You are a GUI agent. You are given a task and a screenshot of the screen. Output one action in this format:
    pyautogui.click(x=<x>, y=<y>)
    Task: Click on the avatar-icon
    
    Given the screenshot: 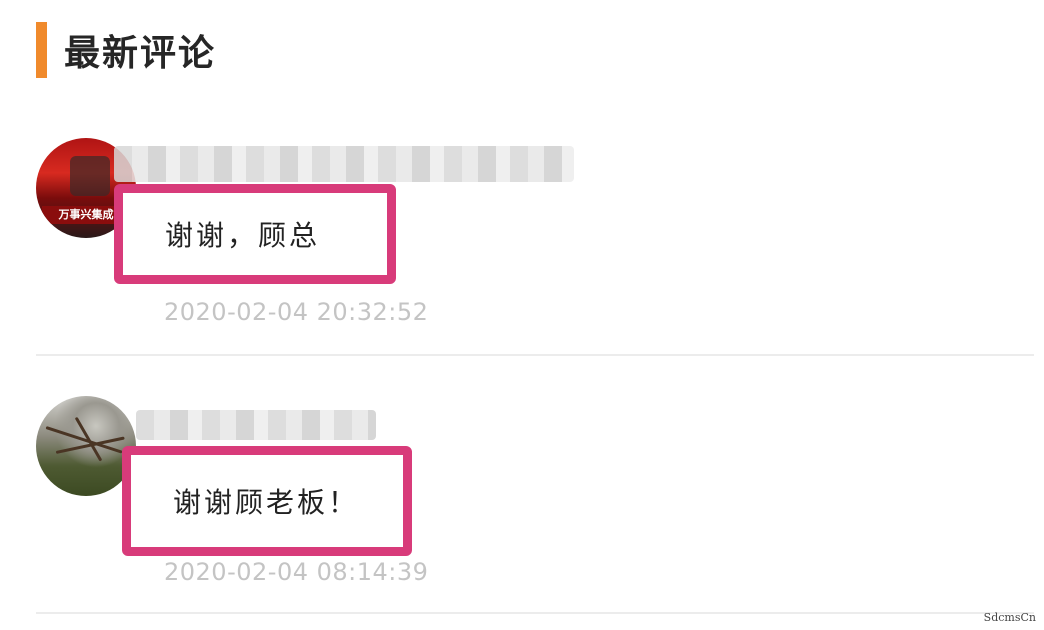 What is the action you would take?
    pyautogui.click(x=86, y=446)
    